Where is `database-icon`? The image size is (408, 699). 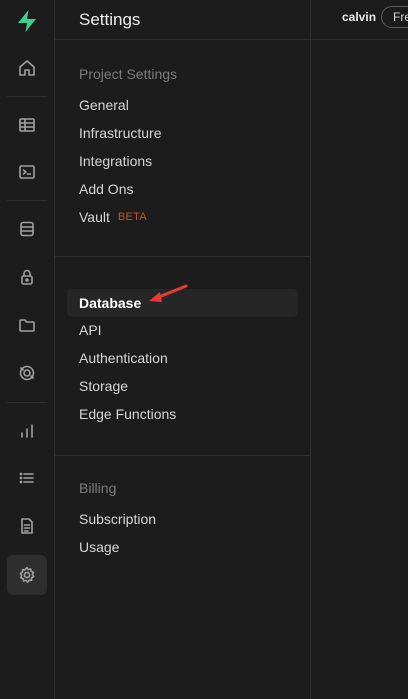
database-icon is located at coordinates (27, 229).